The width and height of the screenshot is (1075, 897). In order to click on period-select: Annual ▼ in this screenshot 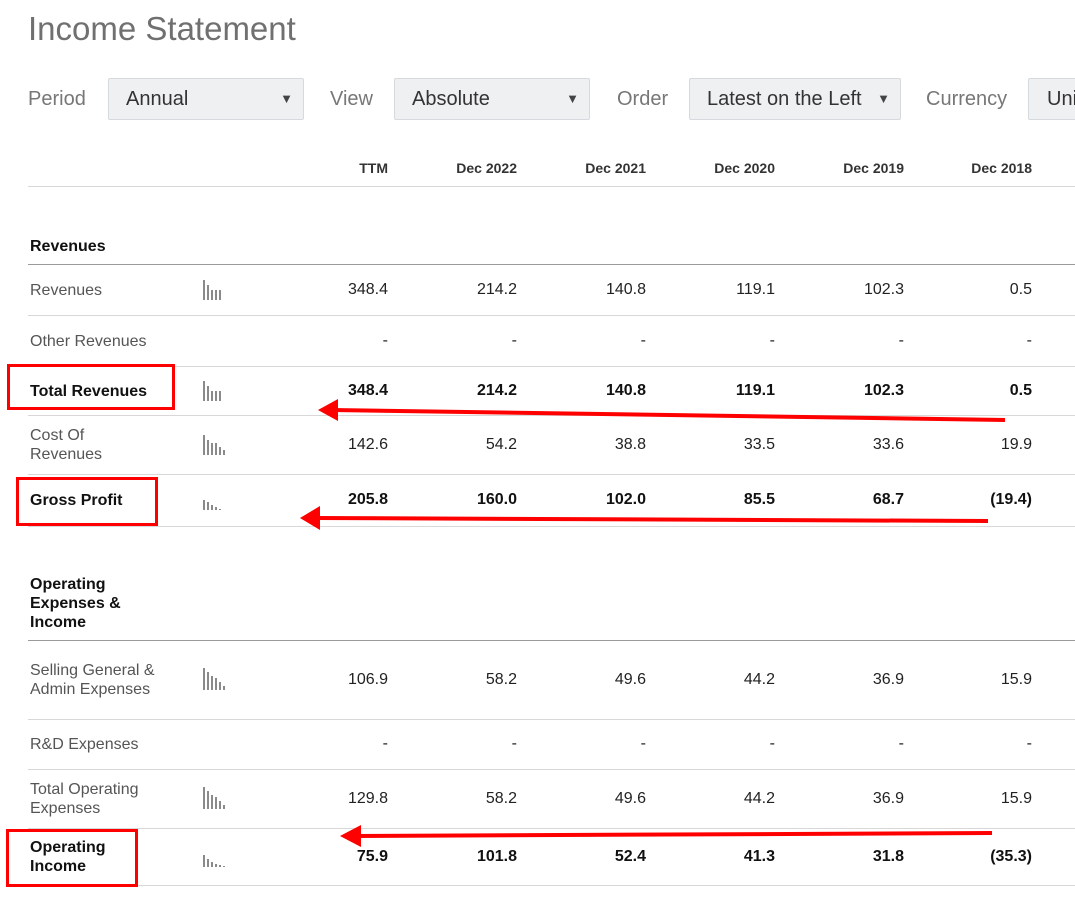, I will do `click(206, 99)`.